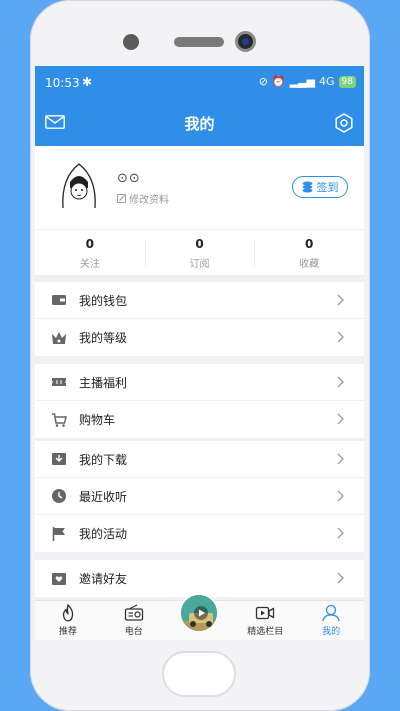  I want to click on menu-item-label: 最近收听, so click(103, 496).